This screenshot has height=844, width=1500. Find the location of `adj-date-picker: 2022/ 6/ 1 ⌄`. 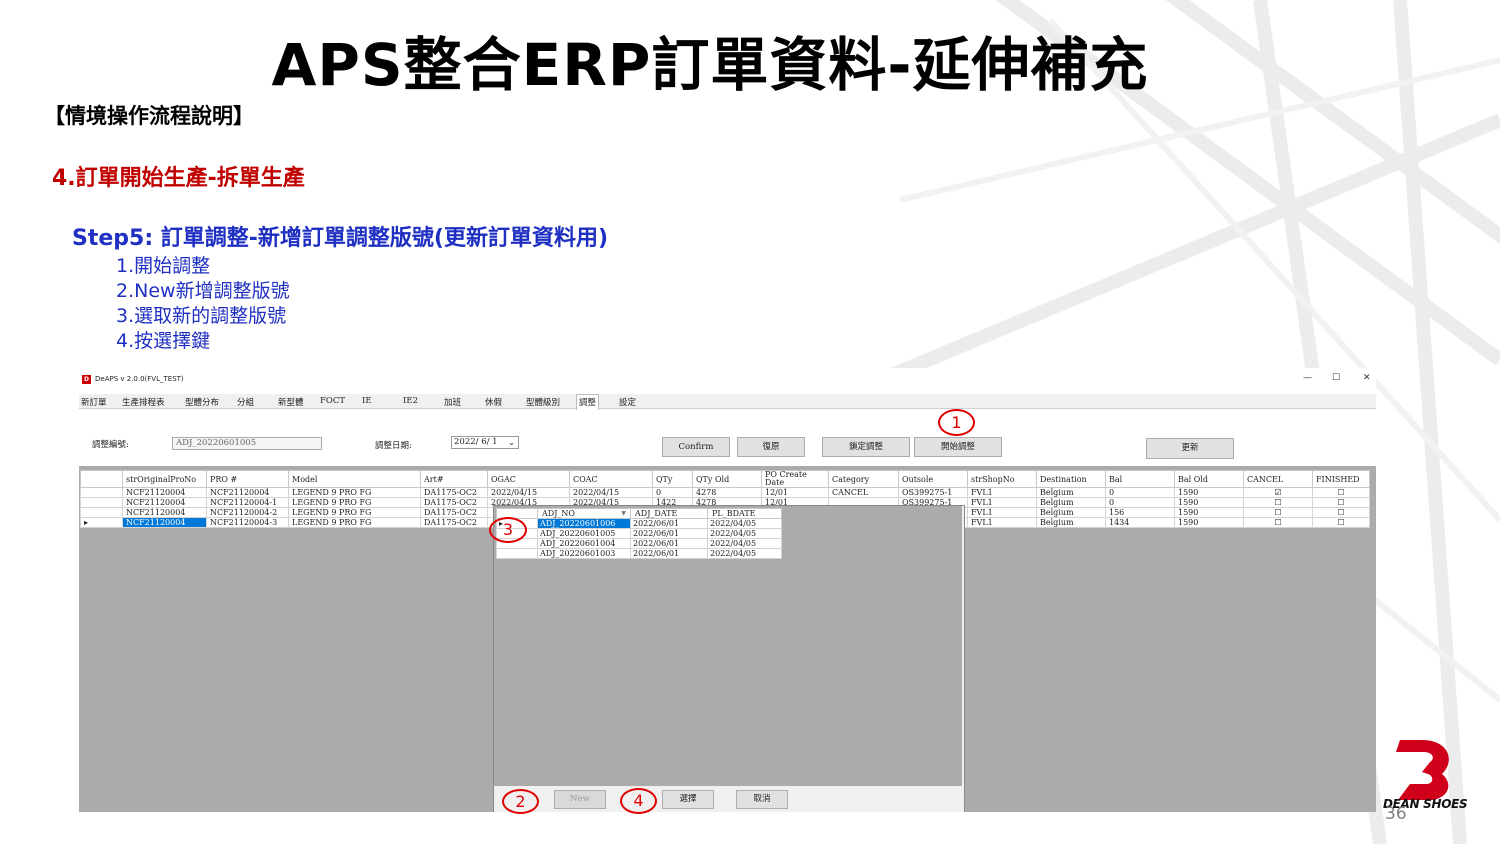

adj-date-picker: 2022/ 6/ 1 ⌄ is located at coordinates (485, 442).